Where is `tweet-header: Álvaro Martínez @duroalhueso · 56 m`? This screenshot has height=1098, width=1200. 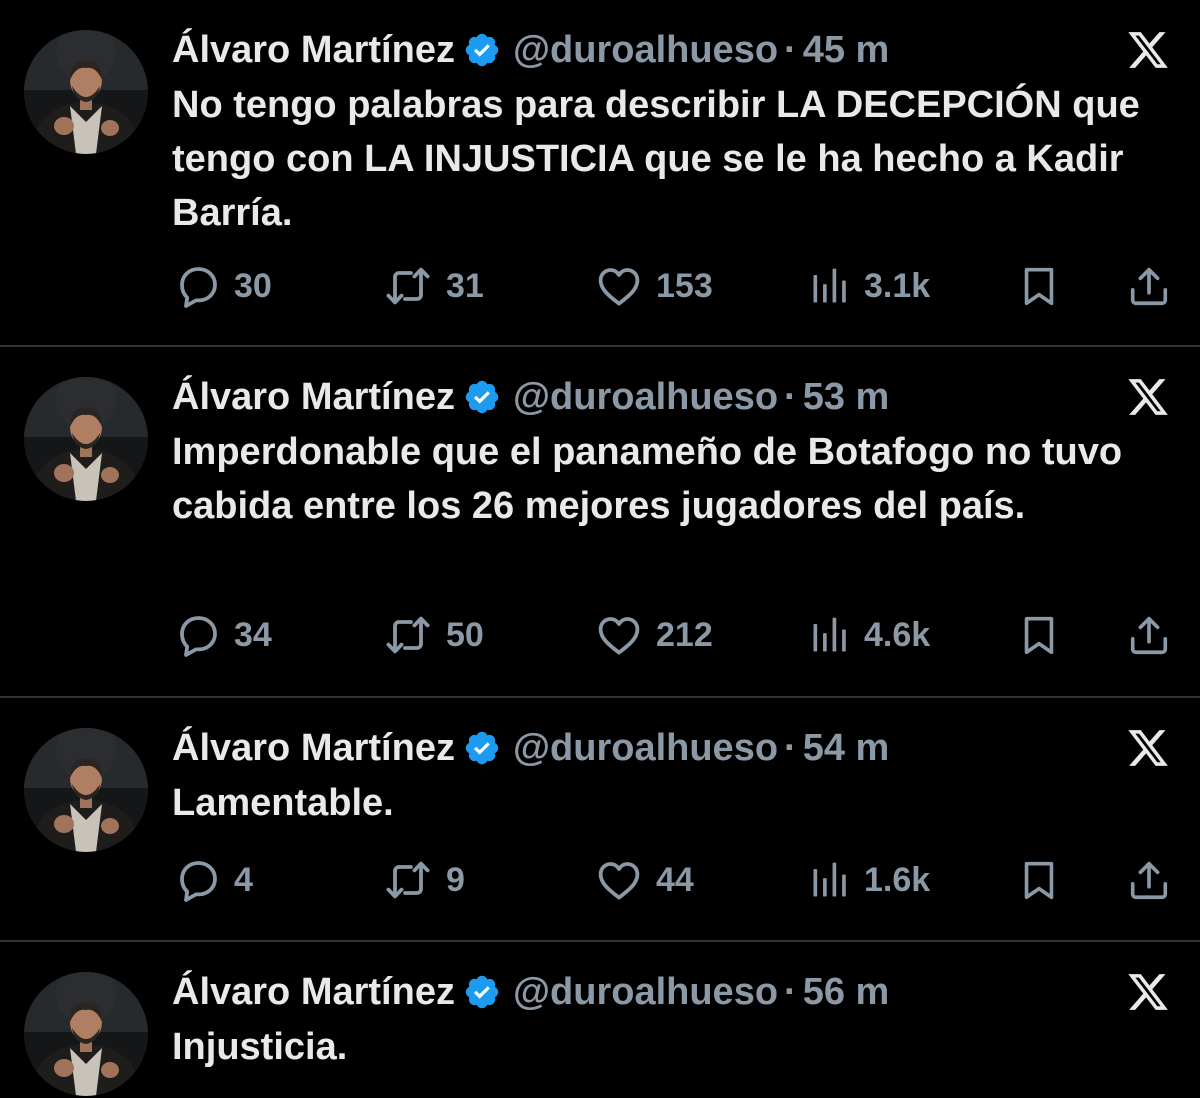 tweet-header: Álvaro Martínez @duroalhueso · 56 m is located at coordinates (530, 992).